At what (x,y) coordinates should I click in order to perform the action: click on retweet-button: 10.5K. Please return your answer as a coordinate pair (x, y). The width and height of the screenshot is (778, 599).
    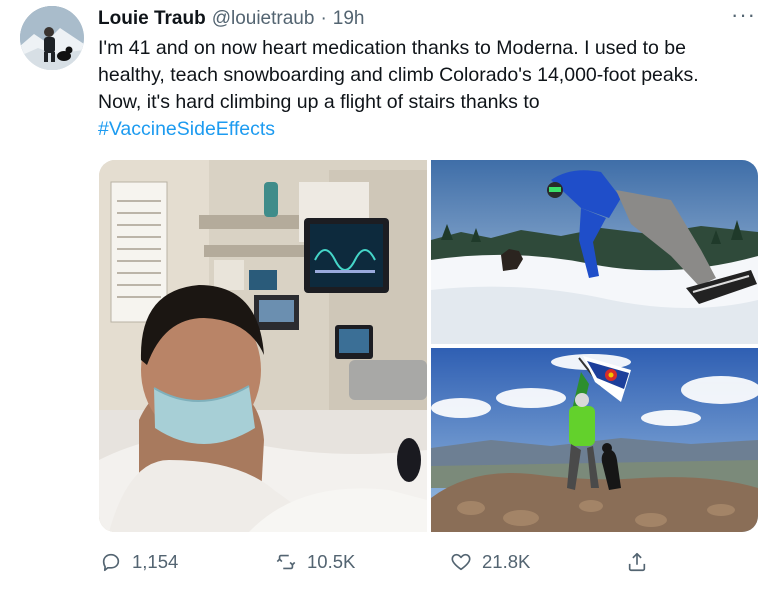
    Looking at the image, I should click on (315, 562).